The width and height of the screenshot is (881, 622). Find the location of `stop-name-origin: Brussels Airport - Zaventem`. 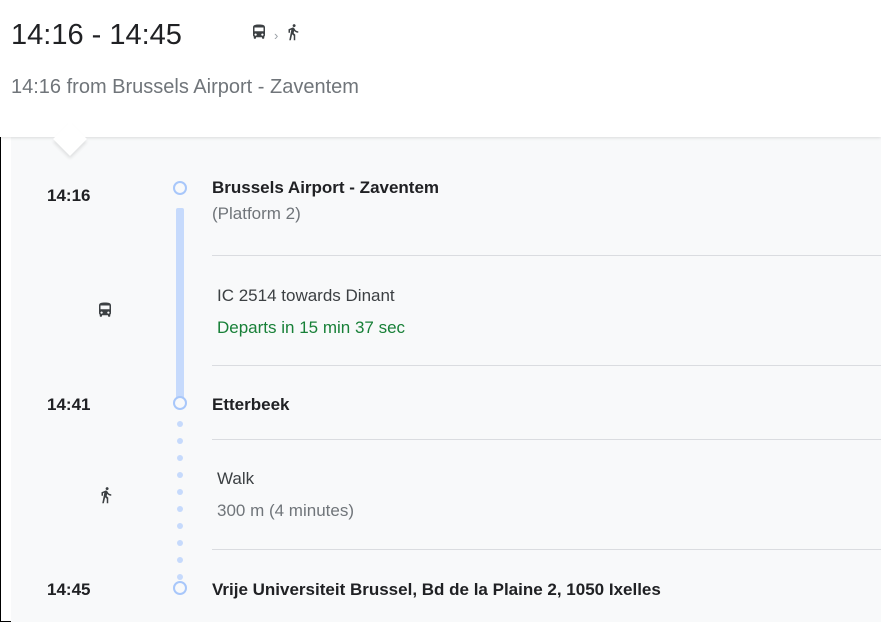

stop-name-origin: Brussels Airport - Zaventem is located at coordinates (325, 188).